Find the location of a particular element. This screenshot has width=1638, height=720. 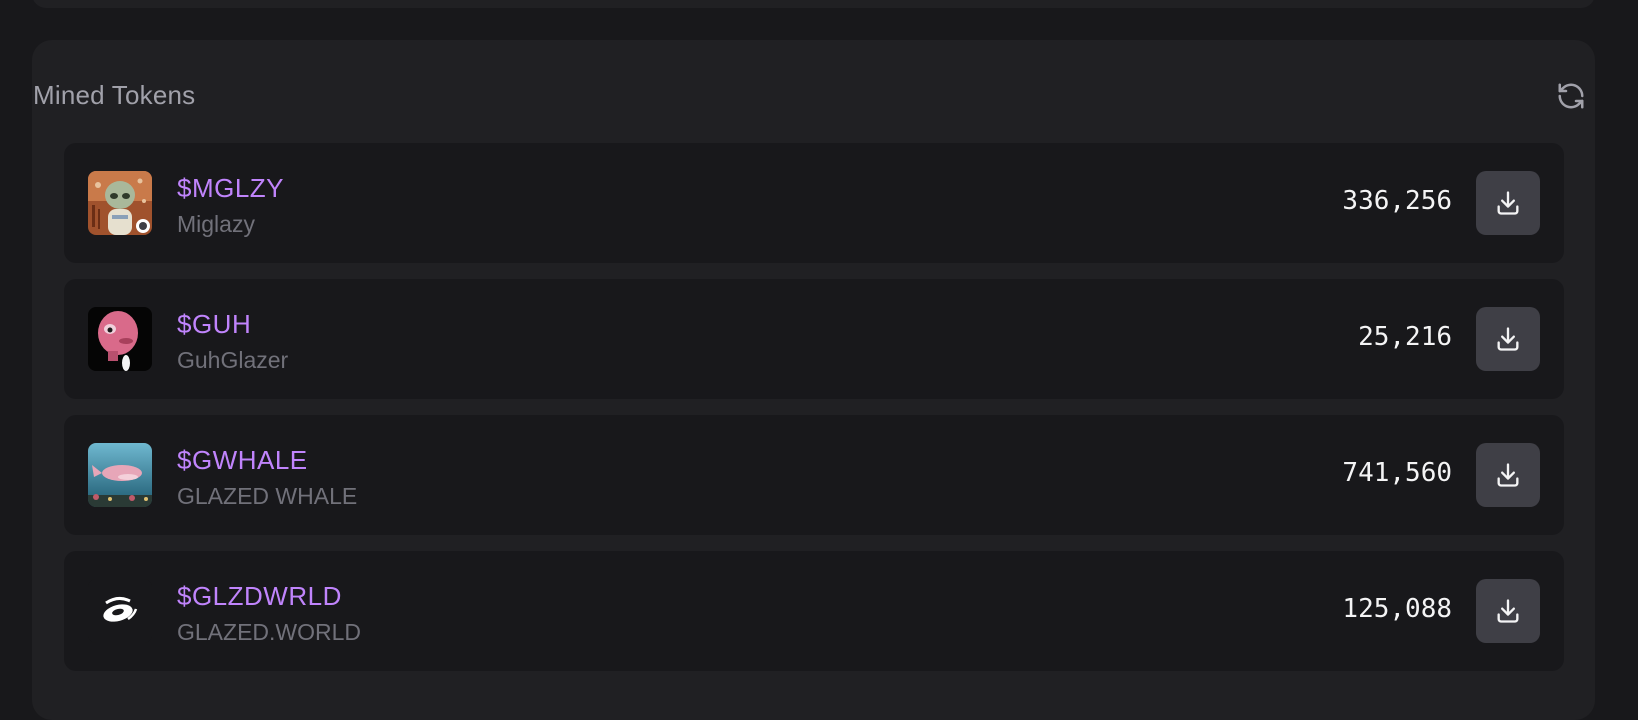

refresh-button is located at coordinates (1571, 96).